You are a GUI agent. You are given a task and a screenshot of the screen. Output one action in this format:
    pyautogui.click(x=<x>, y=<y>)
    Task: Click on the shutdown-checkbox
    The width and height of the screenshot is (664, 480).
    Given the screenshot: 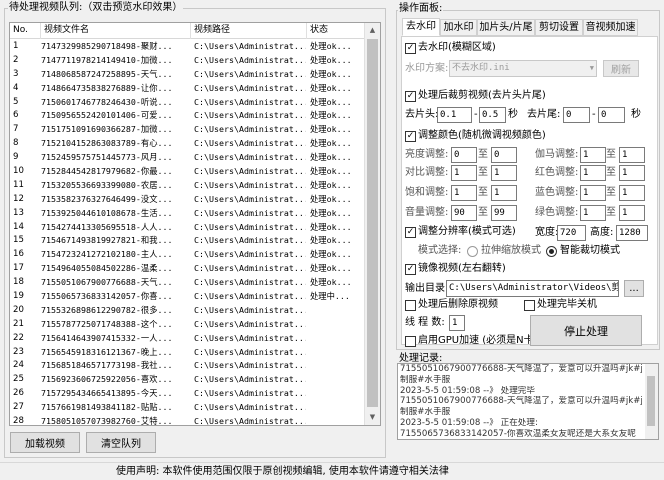 What is the action you would take?
    pyautogui.click(x=529, y=305)
    